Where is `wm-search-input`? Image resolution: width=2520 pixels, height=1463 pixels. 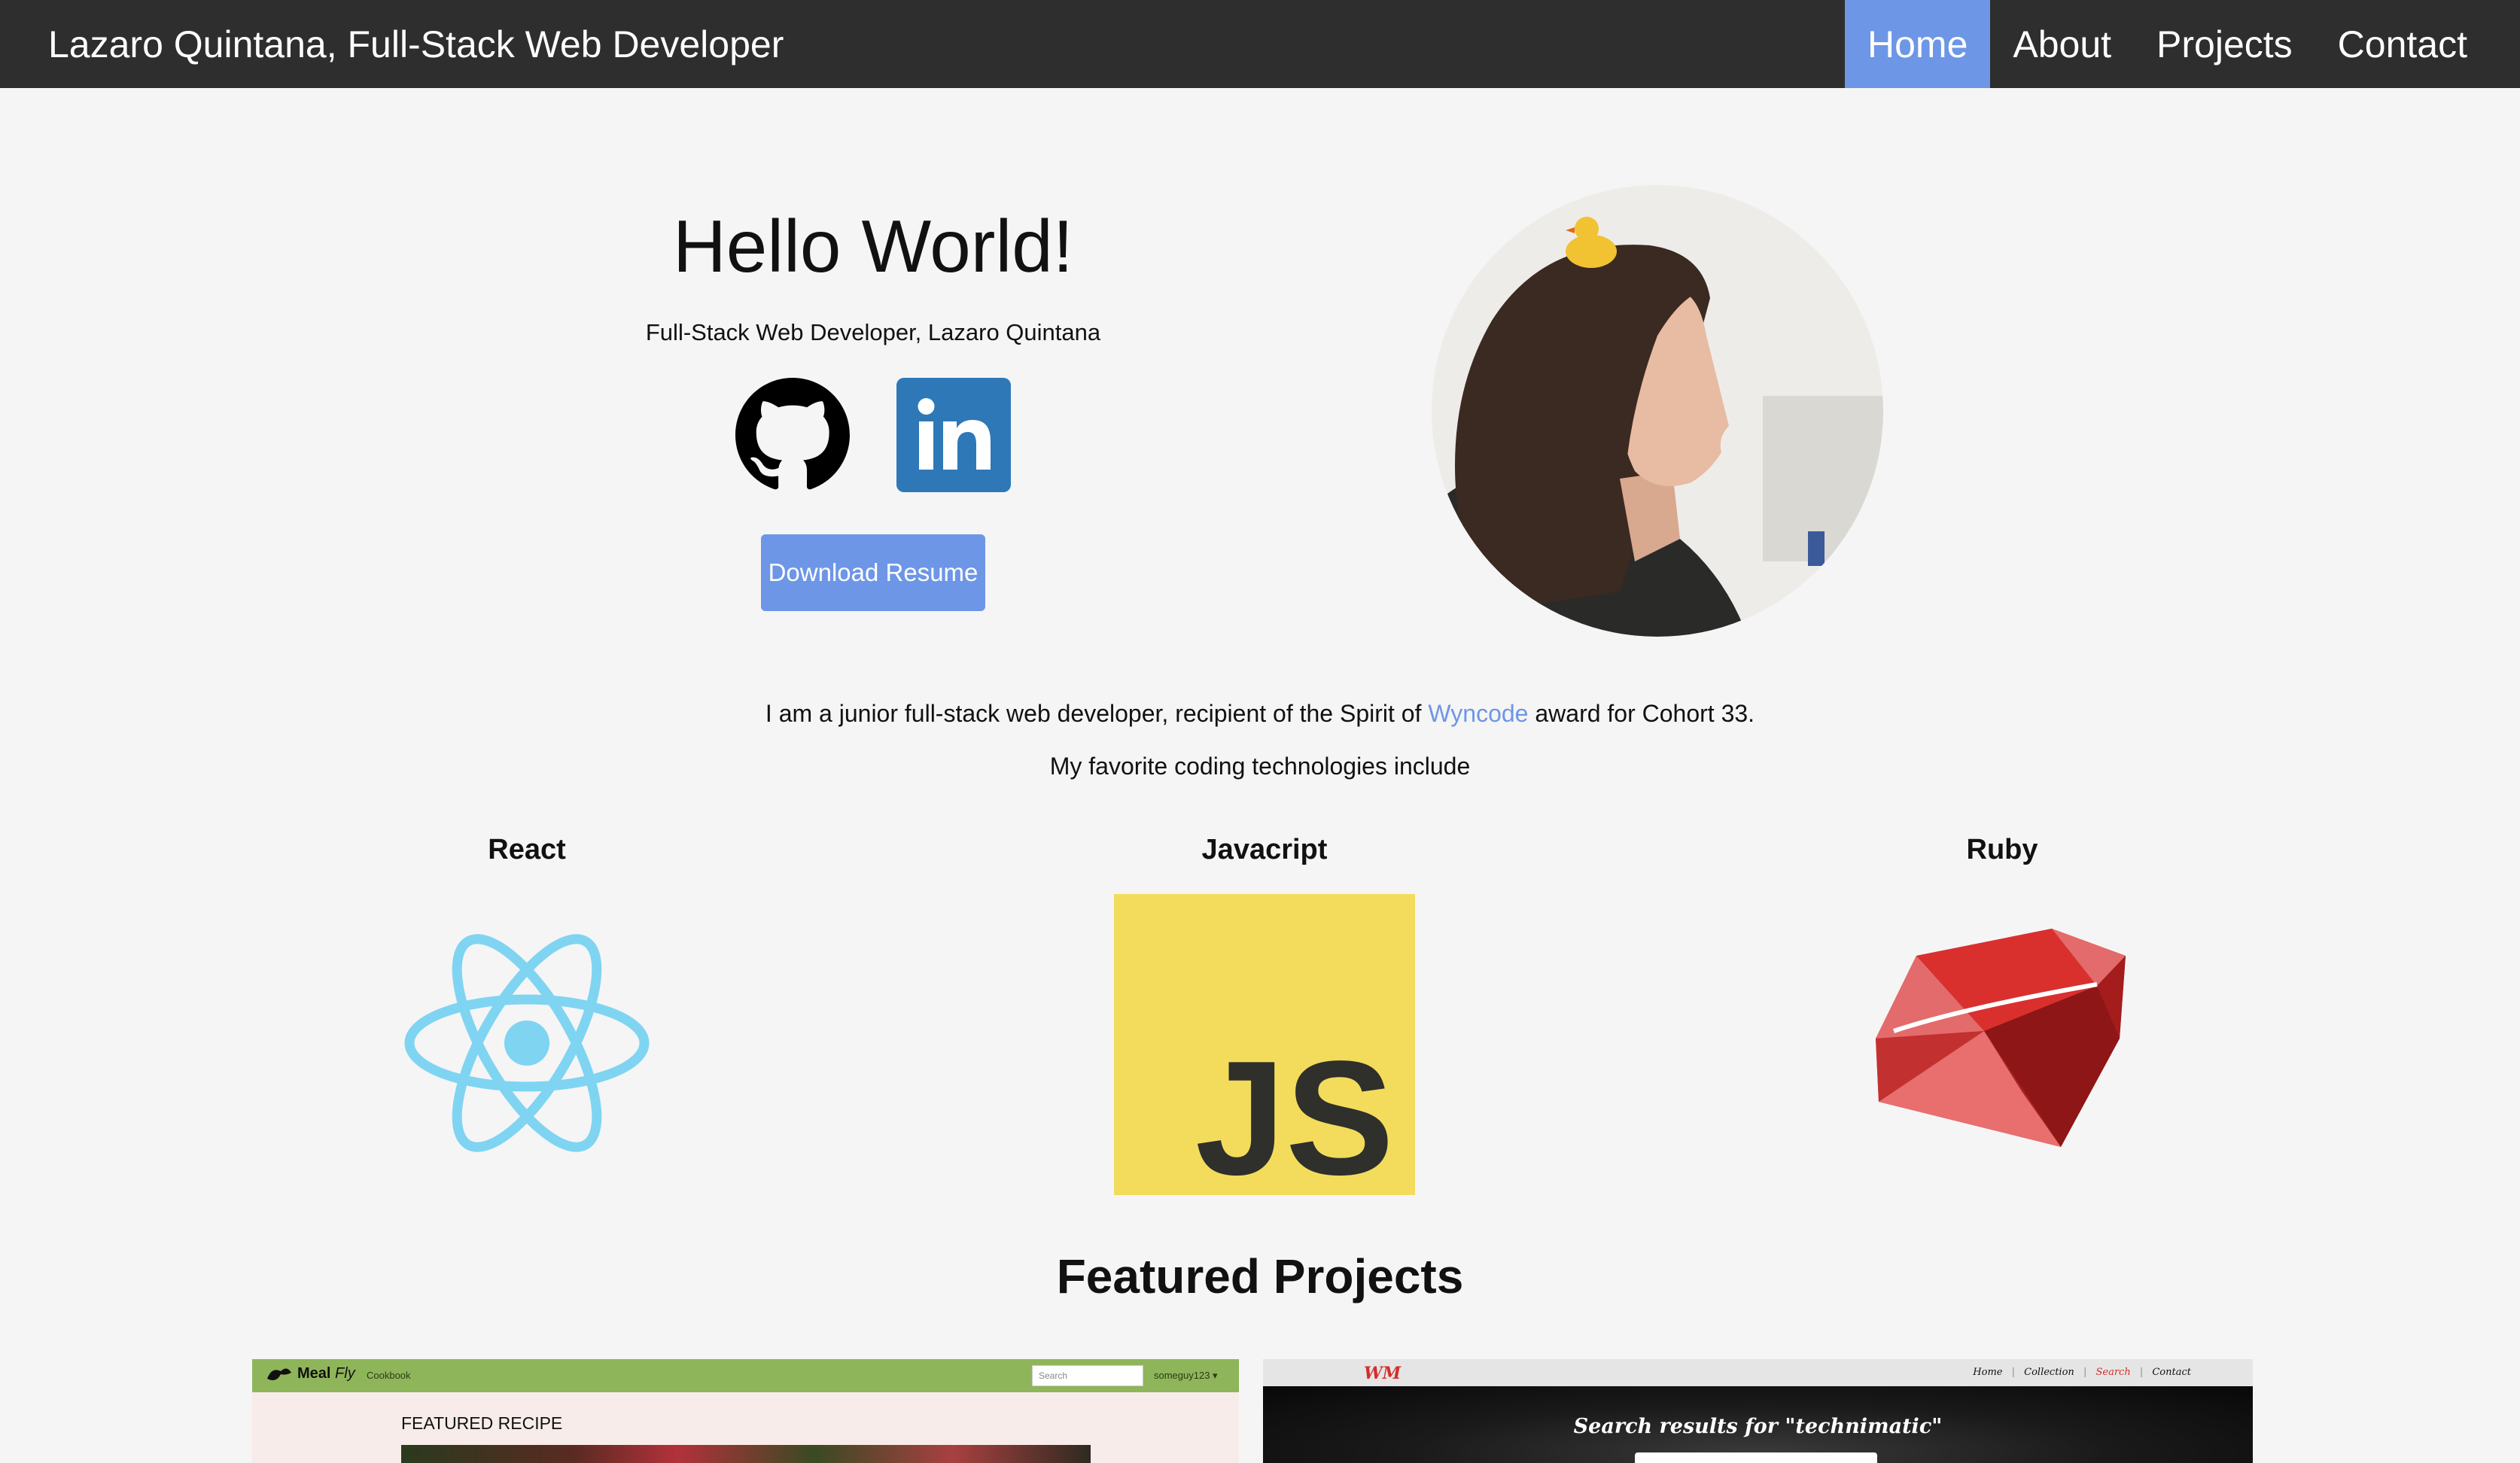
wm-search-input is located at coordinates (1756, 1457).